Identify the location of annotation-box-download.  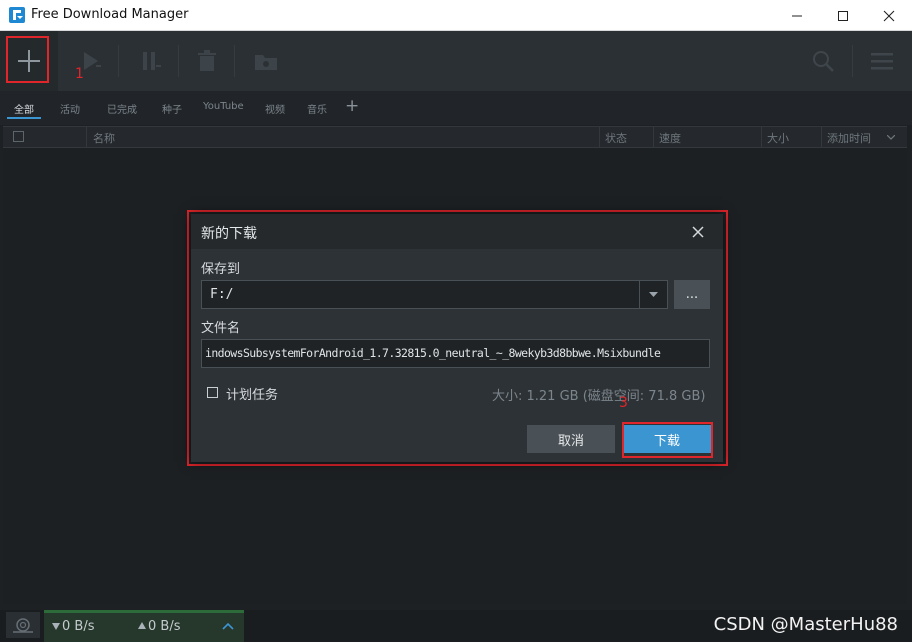
(667, 440).